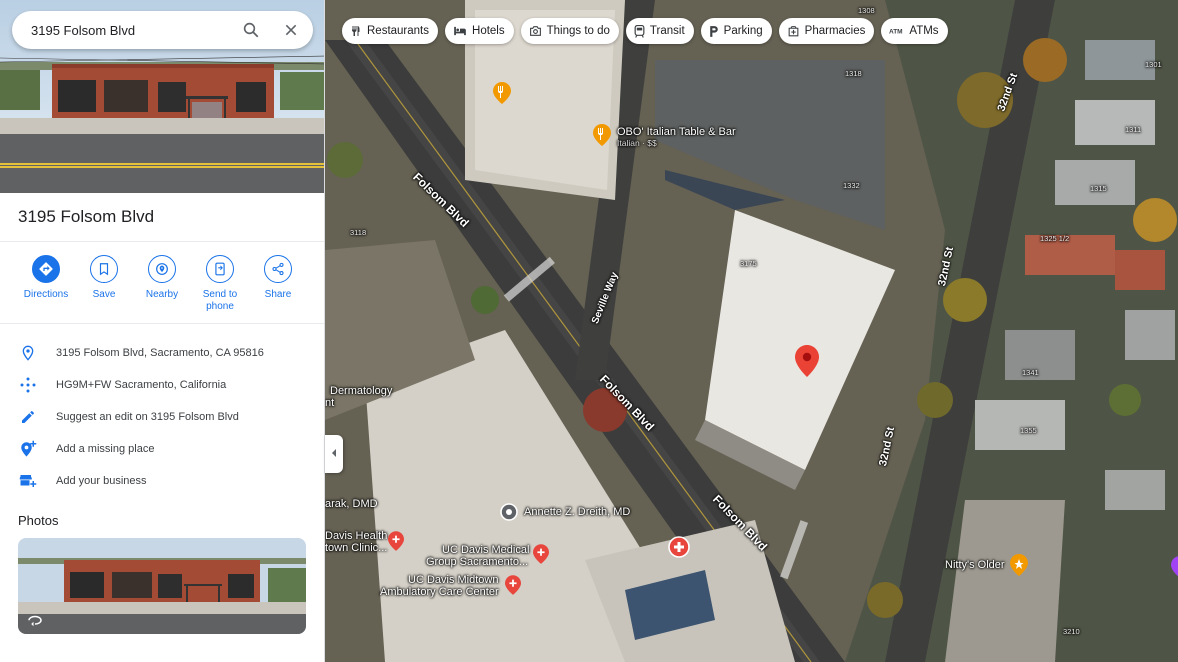  Describe the element at coordinates (535, 31) in the screenshot. I see `camera-icon` at that location.